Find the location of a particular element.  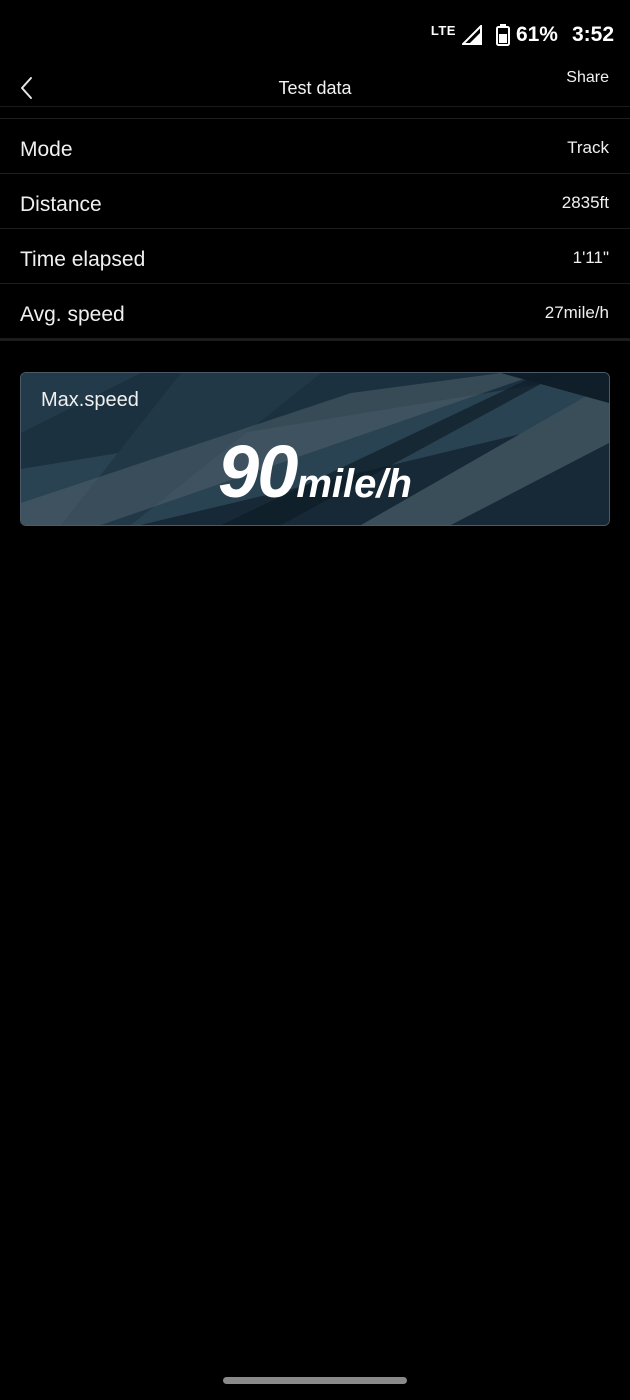

time-elapsed-label: Time elapsed is located at coordinates (83, 259).